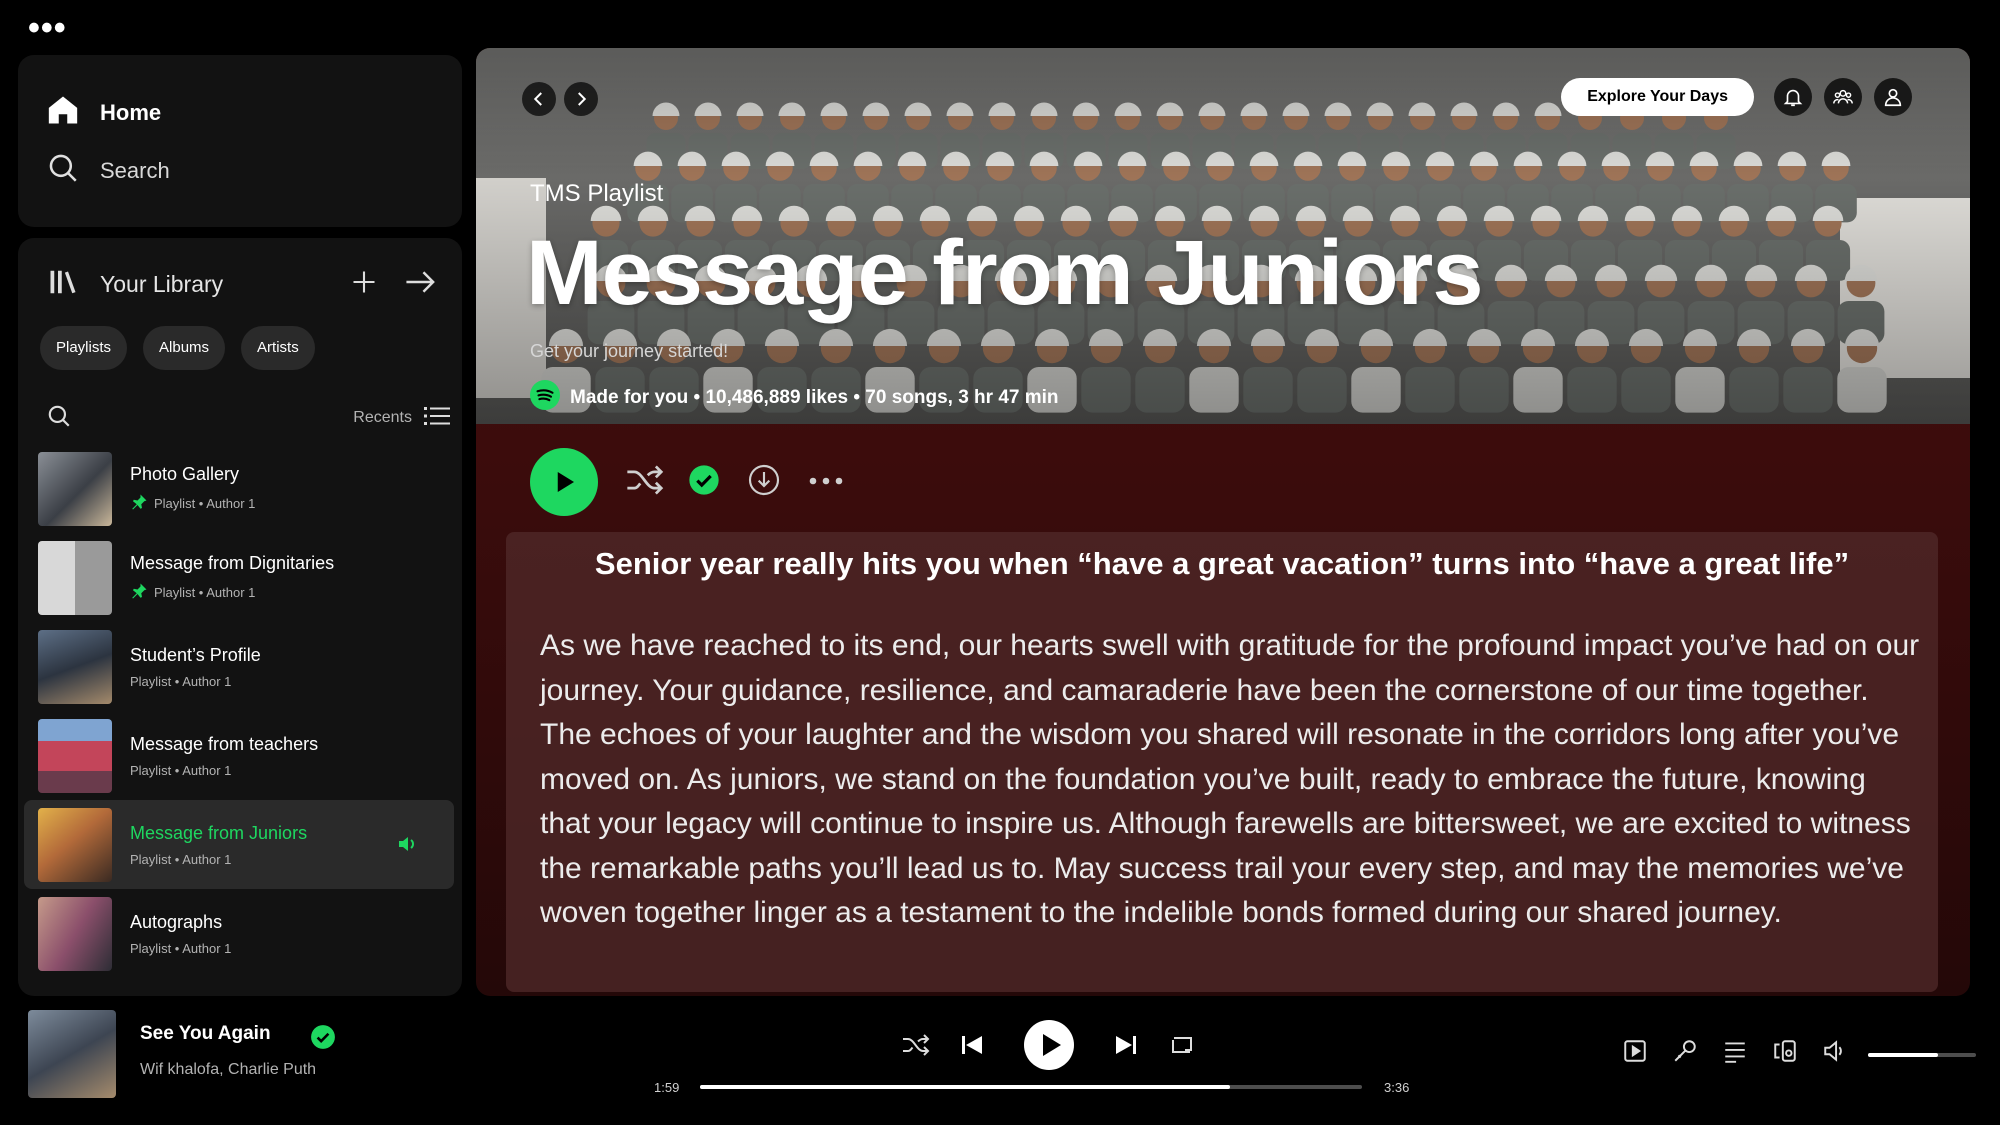 The image size is (2000, 1125). I want to click on nav-search: Search, so click(108, 170).